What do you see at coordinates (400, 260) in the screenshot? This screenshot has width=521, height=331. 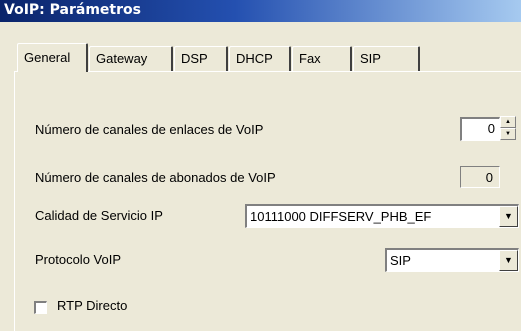 I see `protocol-value: SIP` at bounding box center [400, 260].